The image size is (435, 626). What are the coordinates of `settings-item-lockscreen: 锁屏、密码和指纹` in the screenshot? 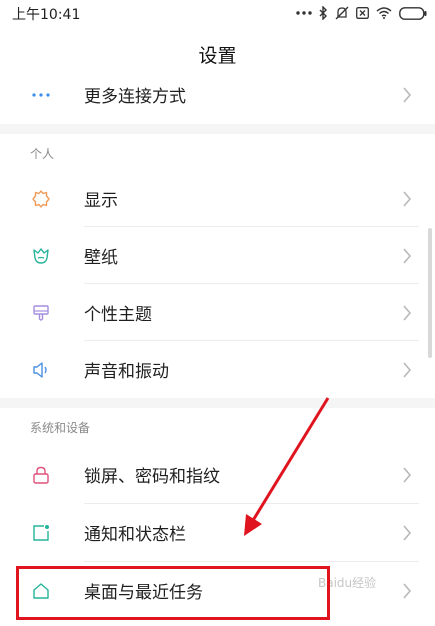 It's located at (217, 474).